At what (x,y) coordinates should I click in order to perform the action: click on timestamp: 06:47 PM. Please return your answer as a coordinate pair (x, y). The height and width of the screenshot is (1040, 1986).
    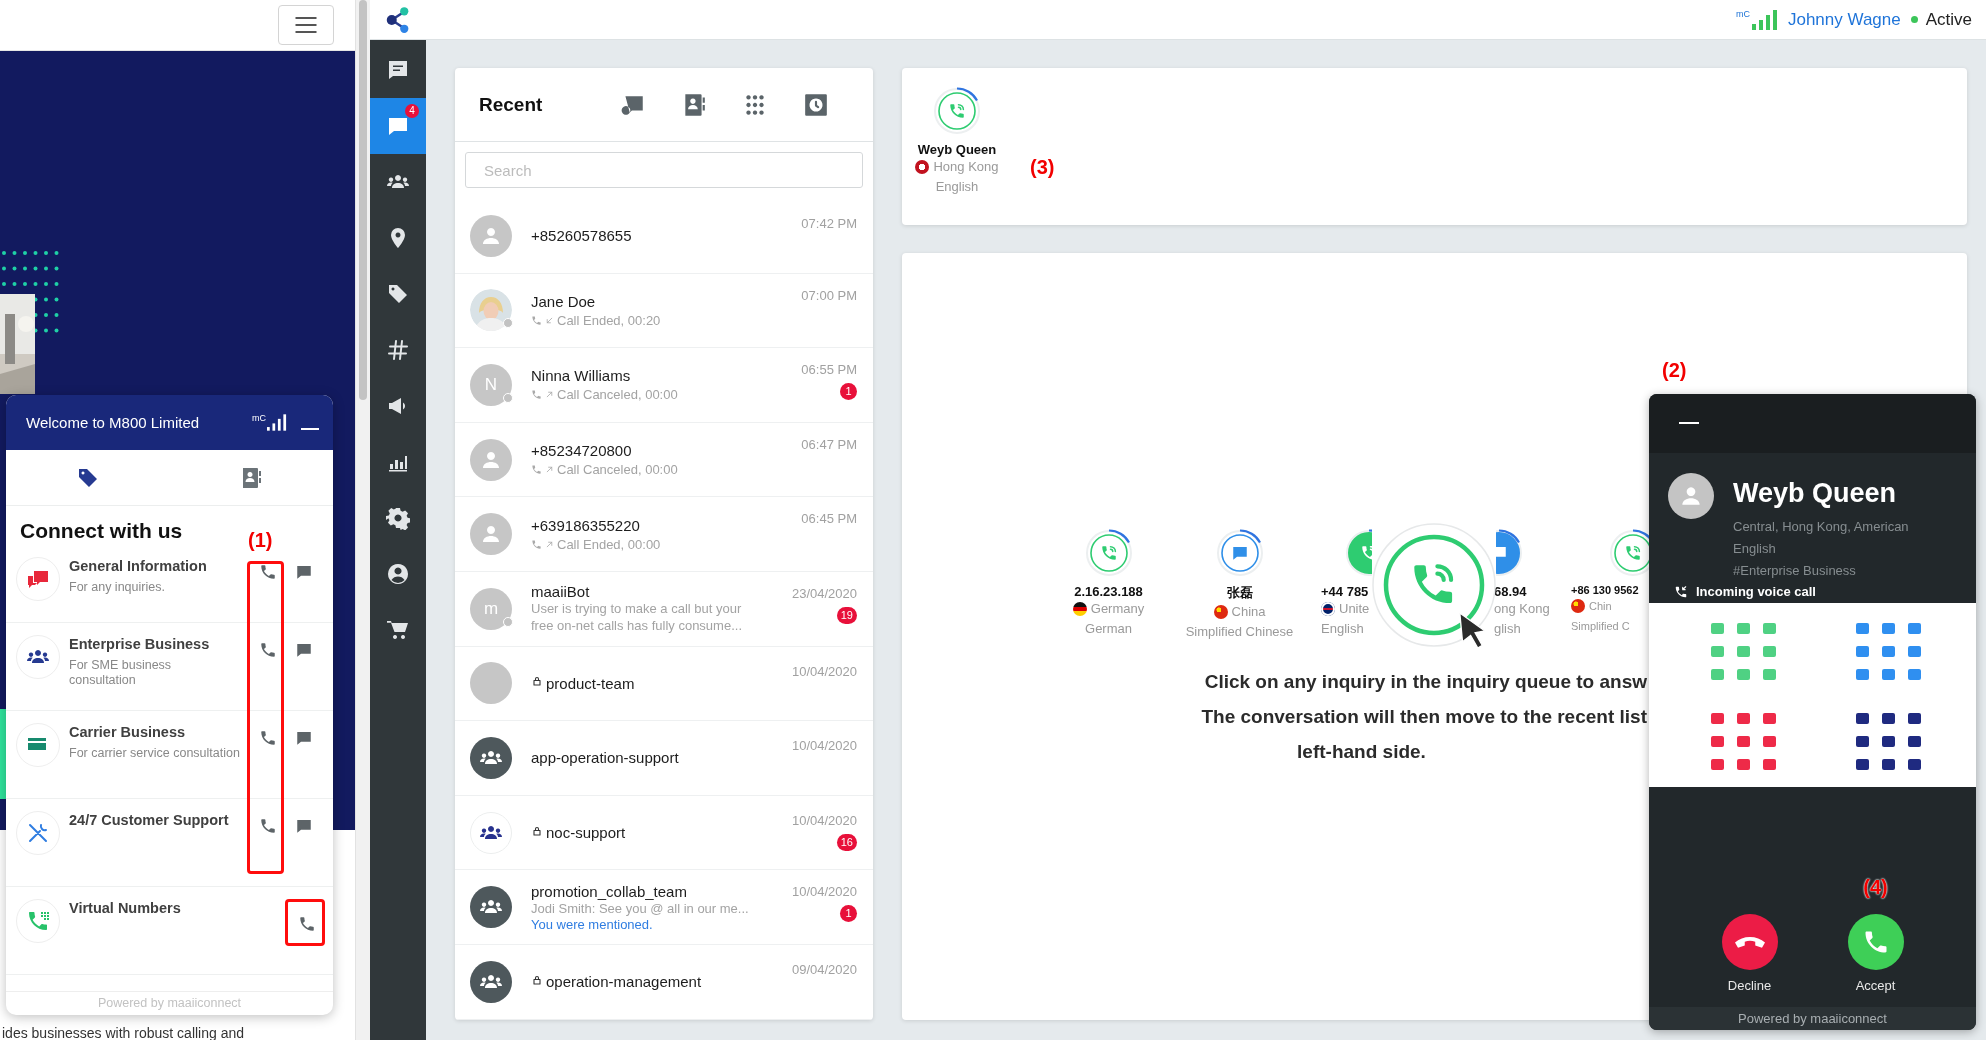
    Looking at the image, I should click on (829, 444).